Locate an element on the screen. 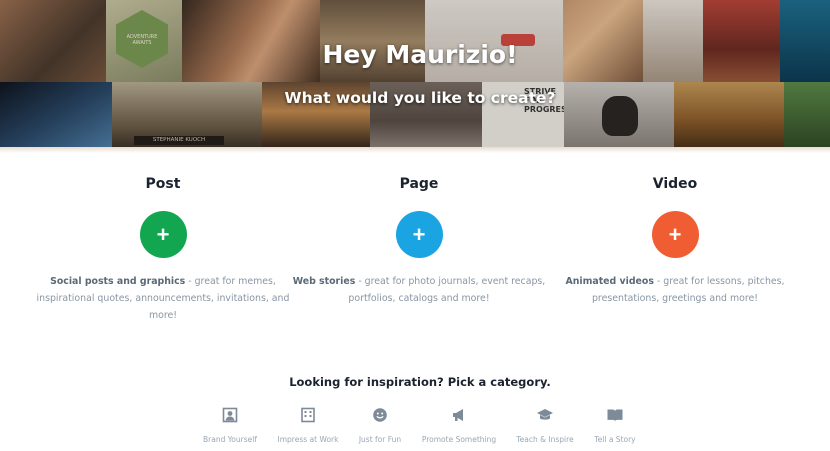 The width and height of the screenshot is (830, 451). option-title-post: Post is located at coordinates (163, 184).